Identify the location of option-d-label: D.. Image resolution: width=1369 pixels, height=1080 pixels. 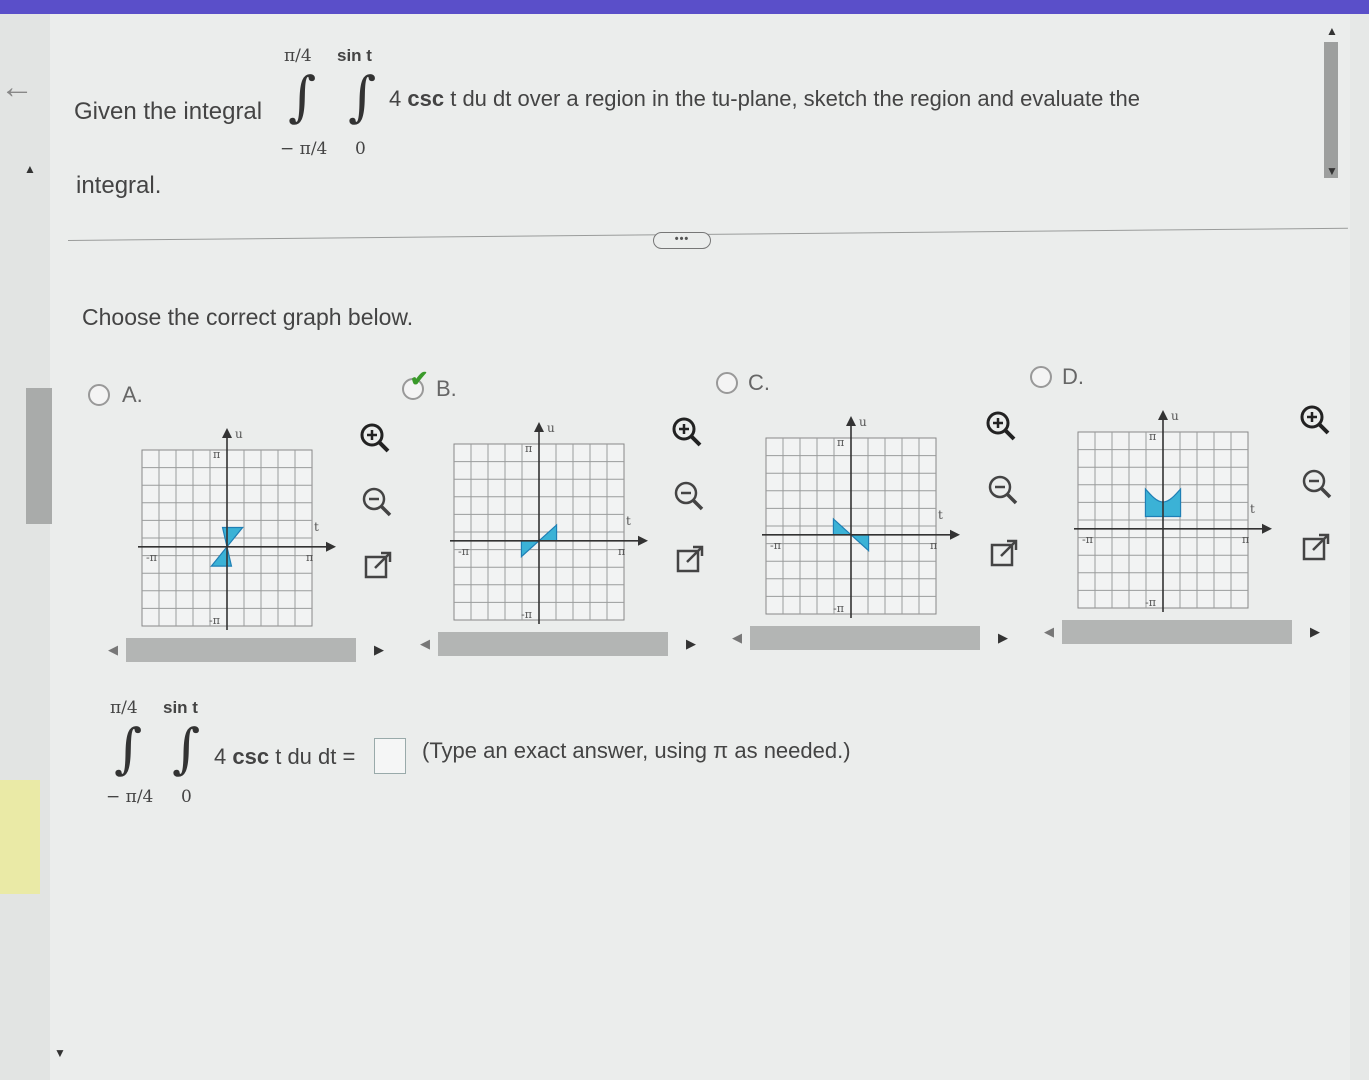
(1073, 376).